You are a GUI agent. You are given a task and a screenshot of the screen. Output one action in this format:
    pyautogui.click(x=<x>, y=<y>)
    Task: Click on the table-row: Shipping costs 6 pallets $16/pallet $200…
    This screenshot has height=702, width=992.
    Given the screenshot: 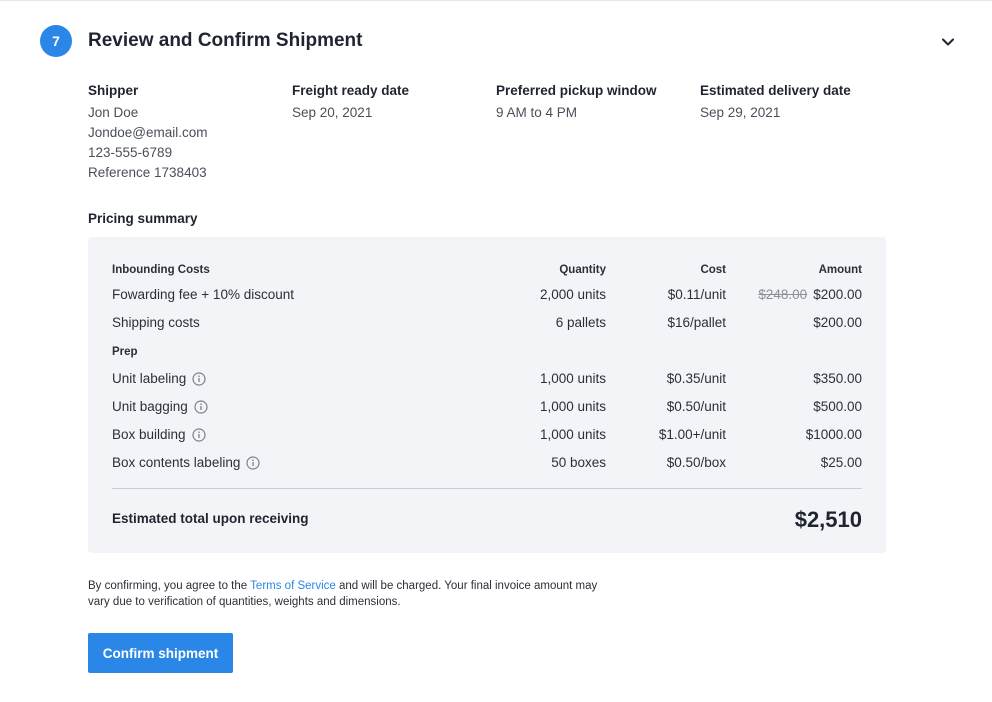 What is the action you would take?
    pyautogui.click(x=487, y=323)
    